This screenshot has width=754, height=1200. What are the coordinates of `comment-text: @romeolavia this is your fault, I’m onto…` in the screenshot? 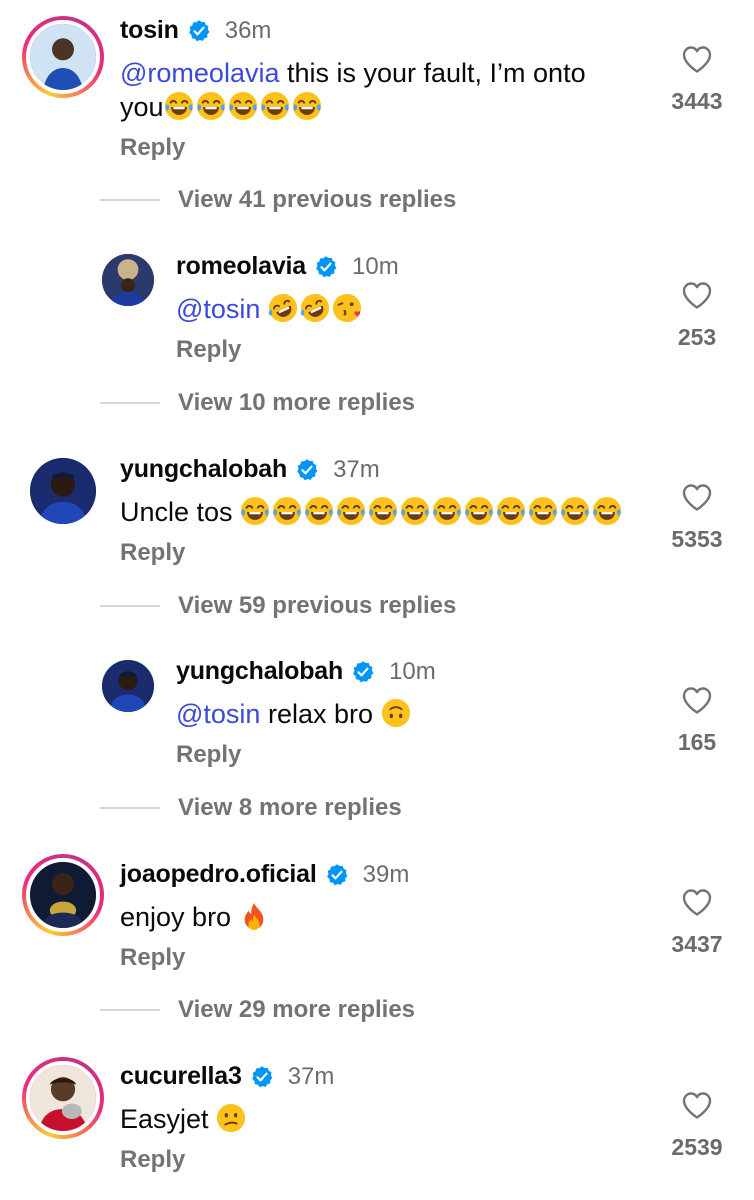 It's located at (380, 90).